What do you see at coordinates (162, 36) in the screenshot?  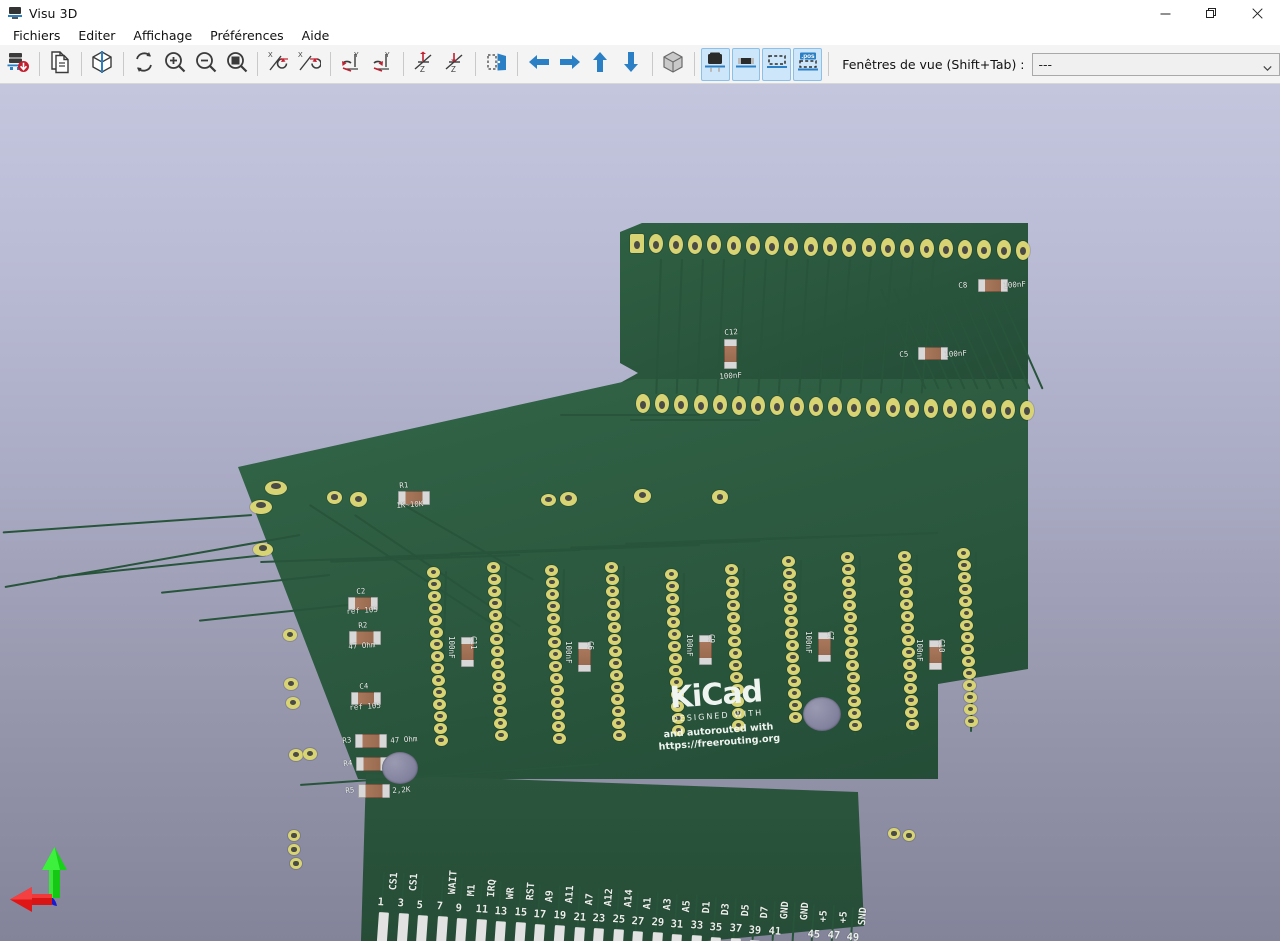 I see `menu-affichage: Affichage` at bounding box center [162, 36].